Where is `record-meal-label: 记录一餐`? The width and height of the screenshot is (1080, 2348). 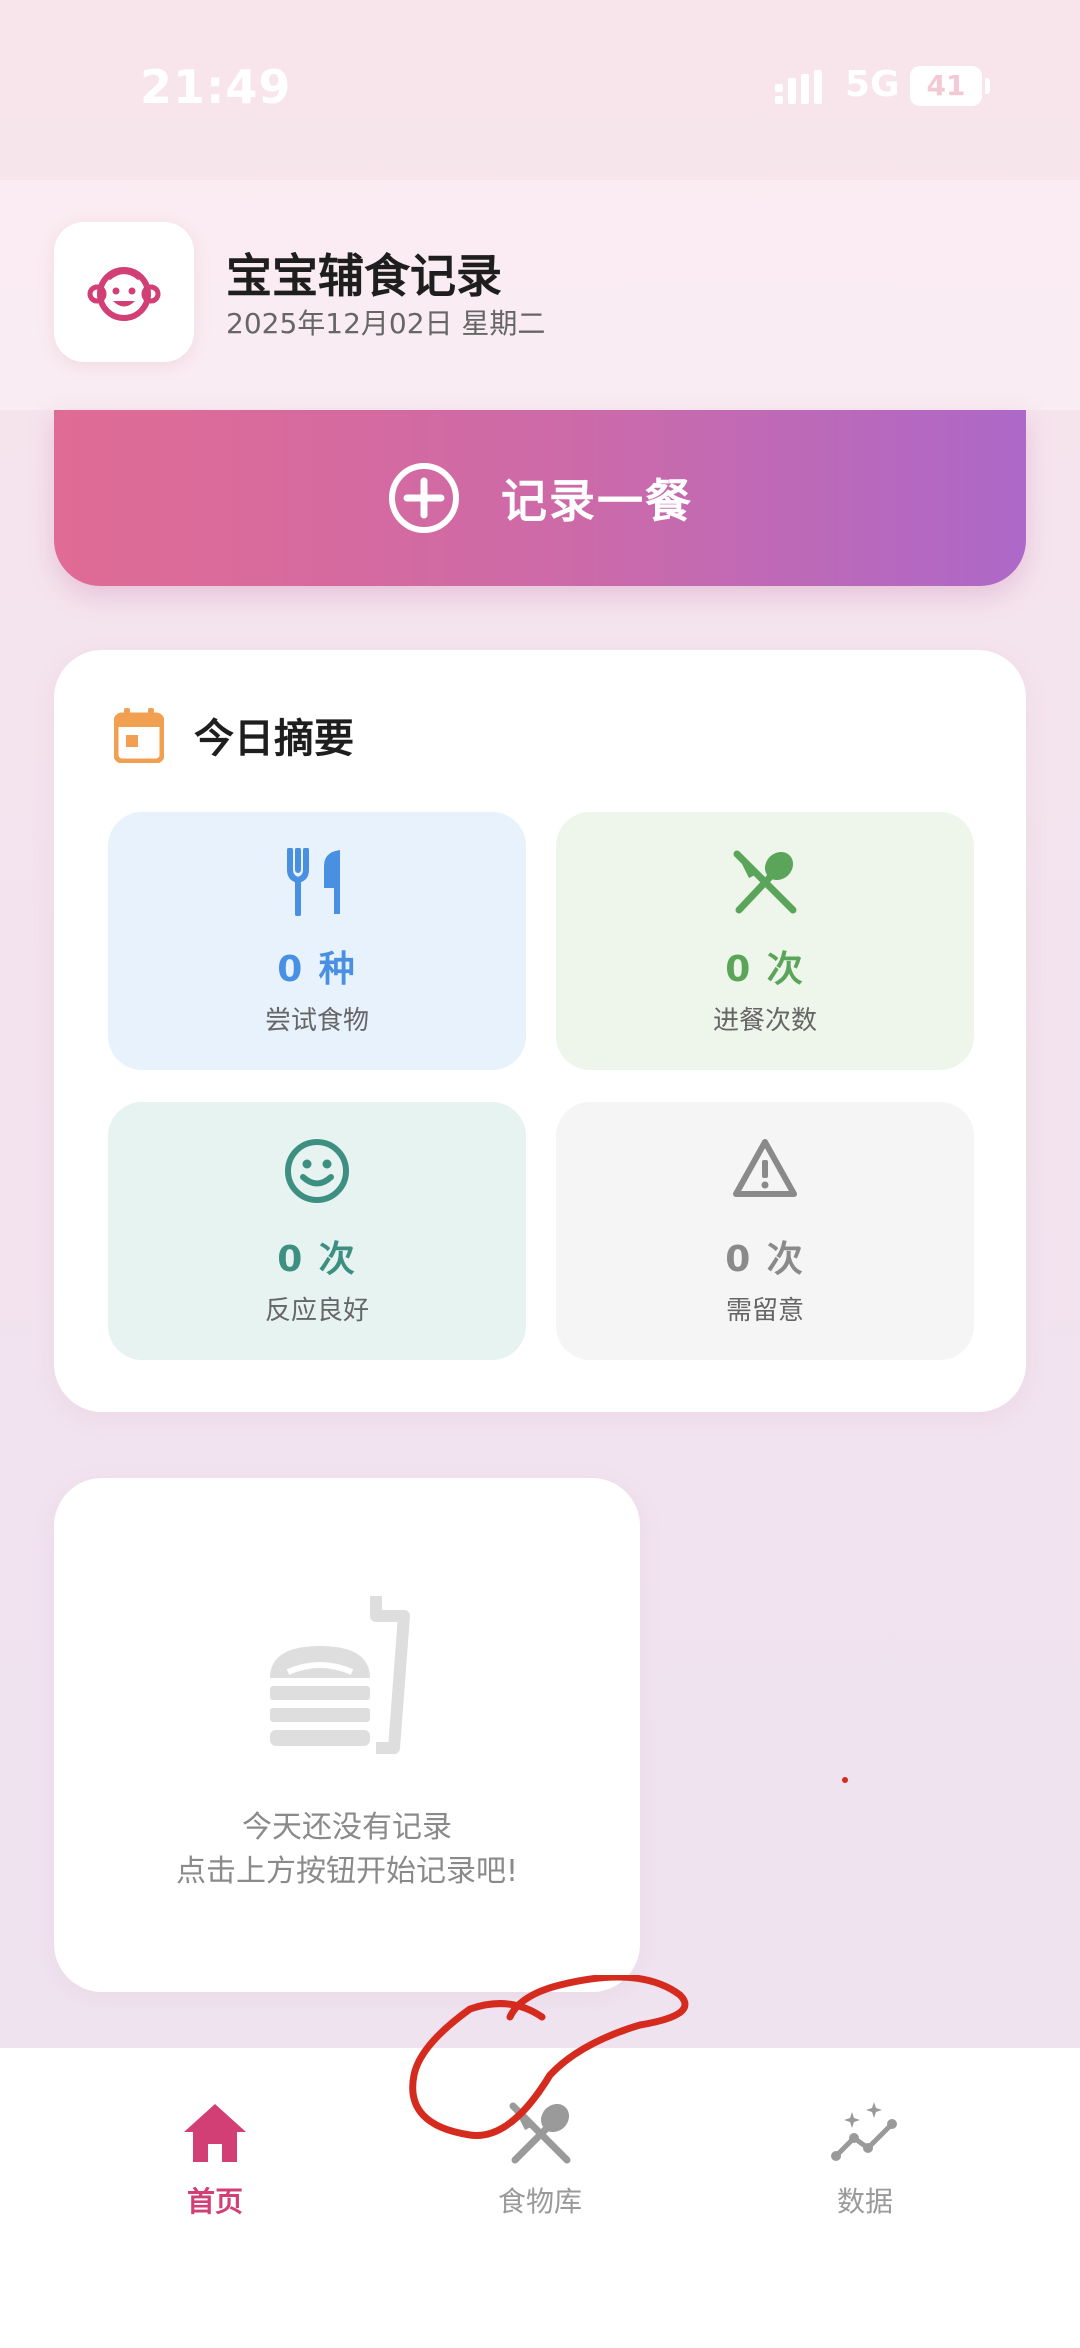 record-meal-label: 记录一餐 is located at coordinates (597, 501).